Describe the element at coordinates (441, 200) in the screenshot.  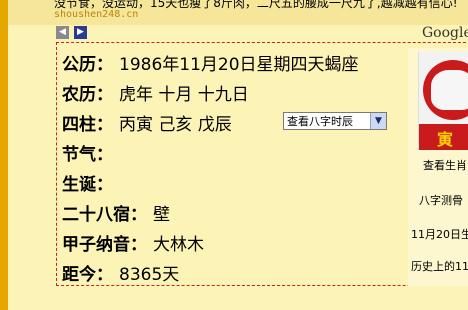
I see `bazi-test-link: 八字测骨` at that location.